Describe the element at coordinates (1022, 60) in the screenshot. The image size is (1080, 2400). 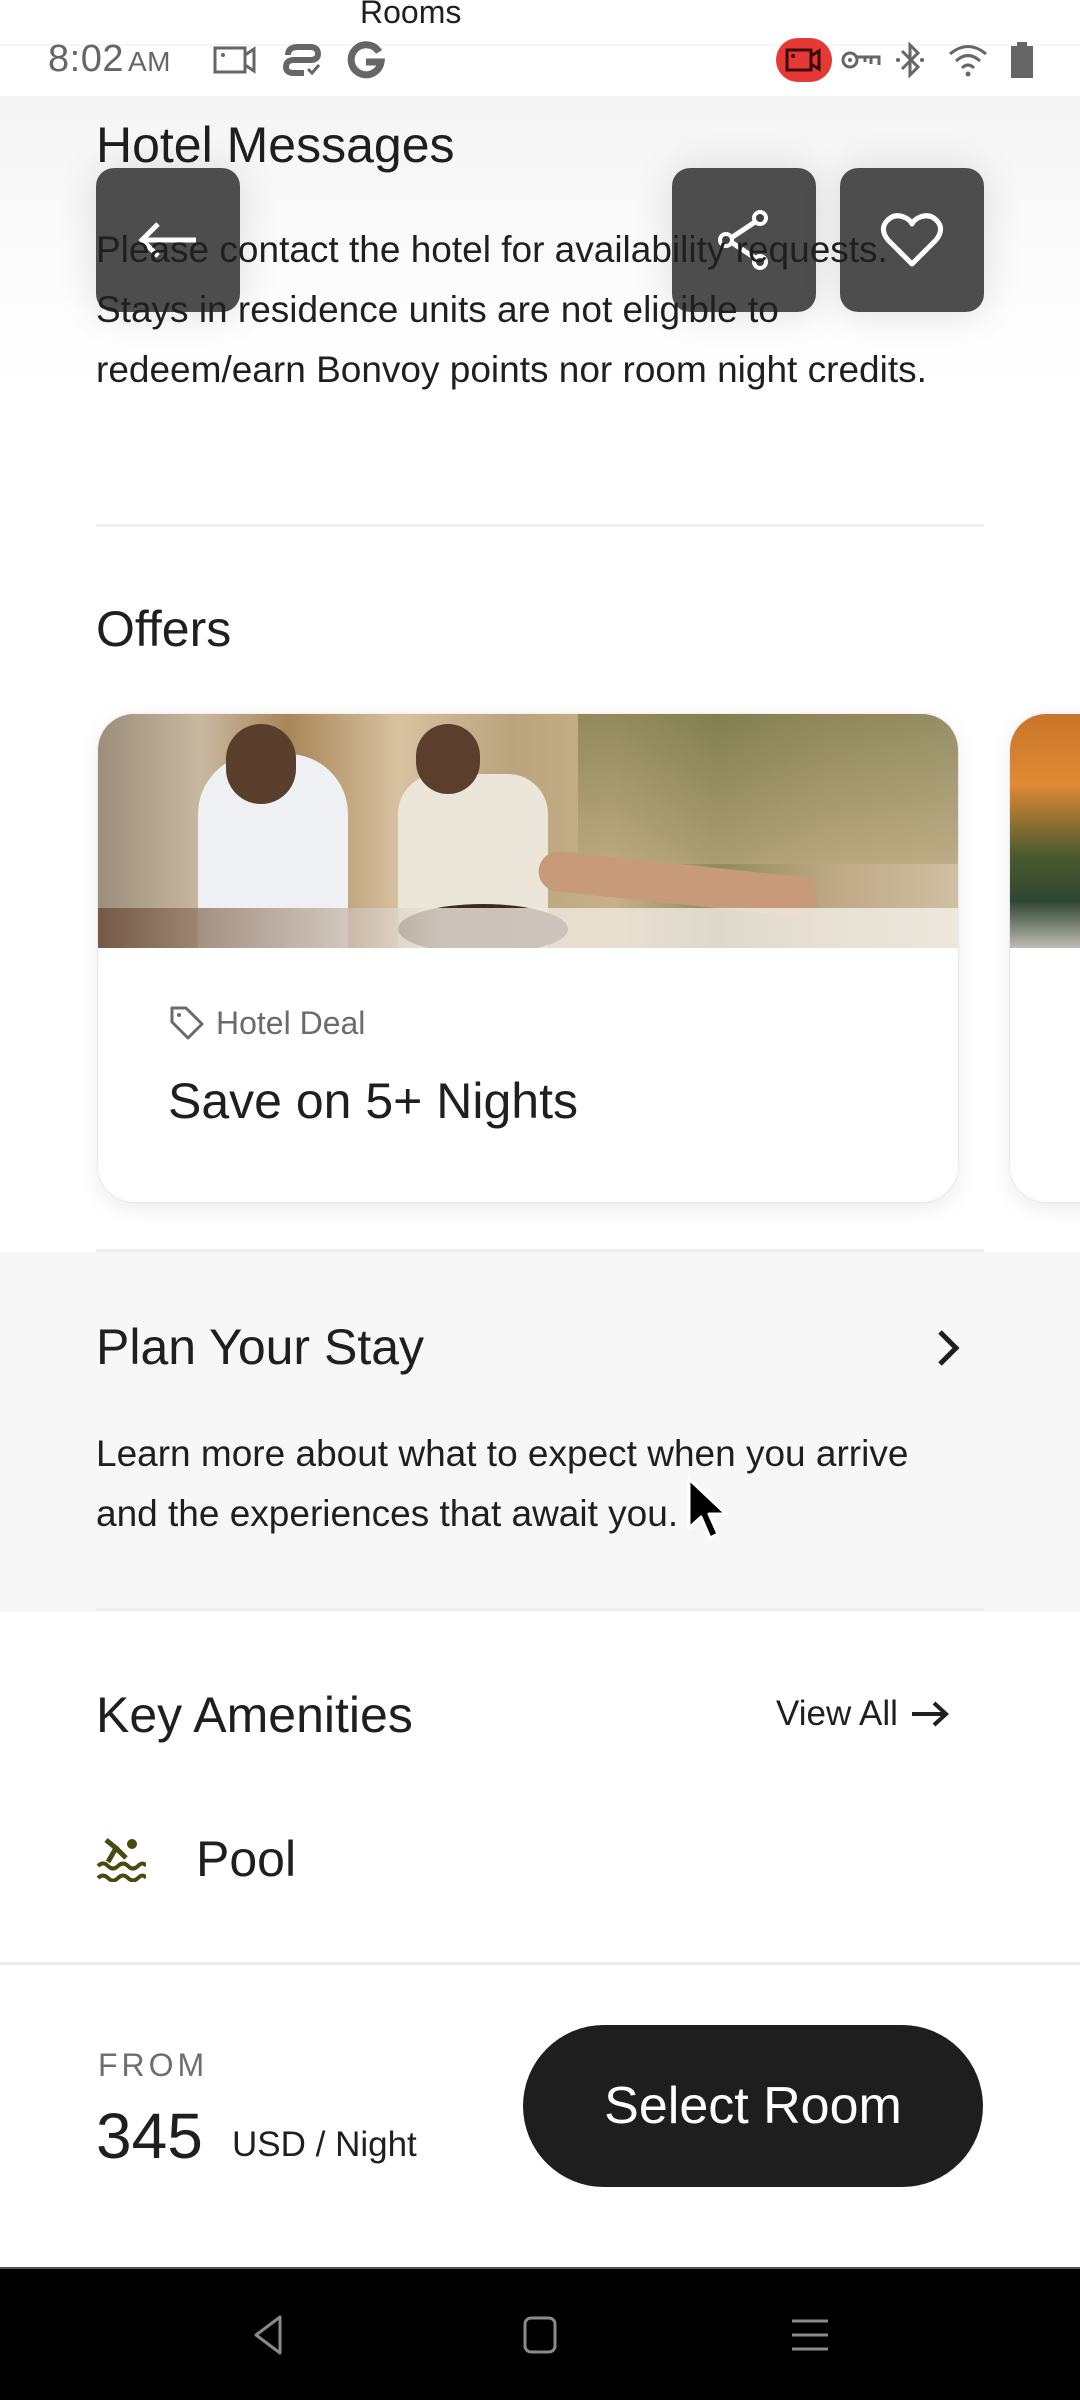
I see `battery-icon` at that location.